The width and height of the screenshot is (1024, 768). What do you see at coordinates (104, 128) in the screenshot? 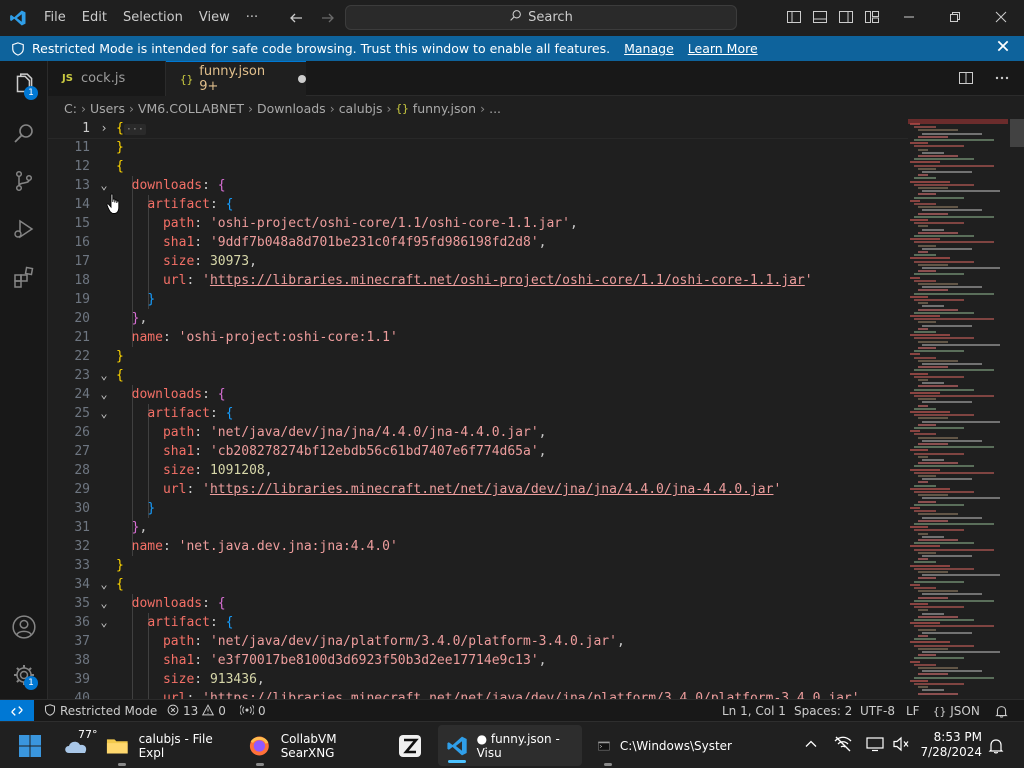
I see `chevron-right-icon: ›` at bounding box center [104, 128].